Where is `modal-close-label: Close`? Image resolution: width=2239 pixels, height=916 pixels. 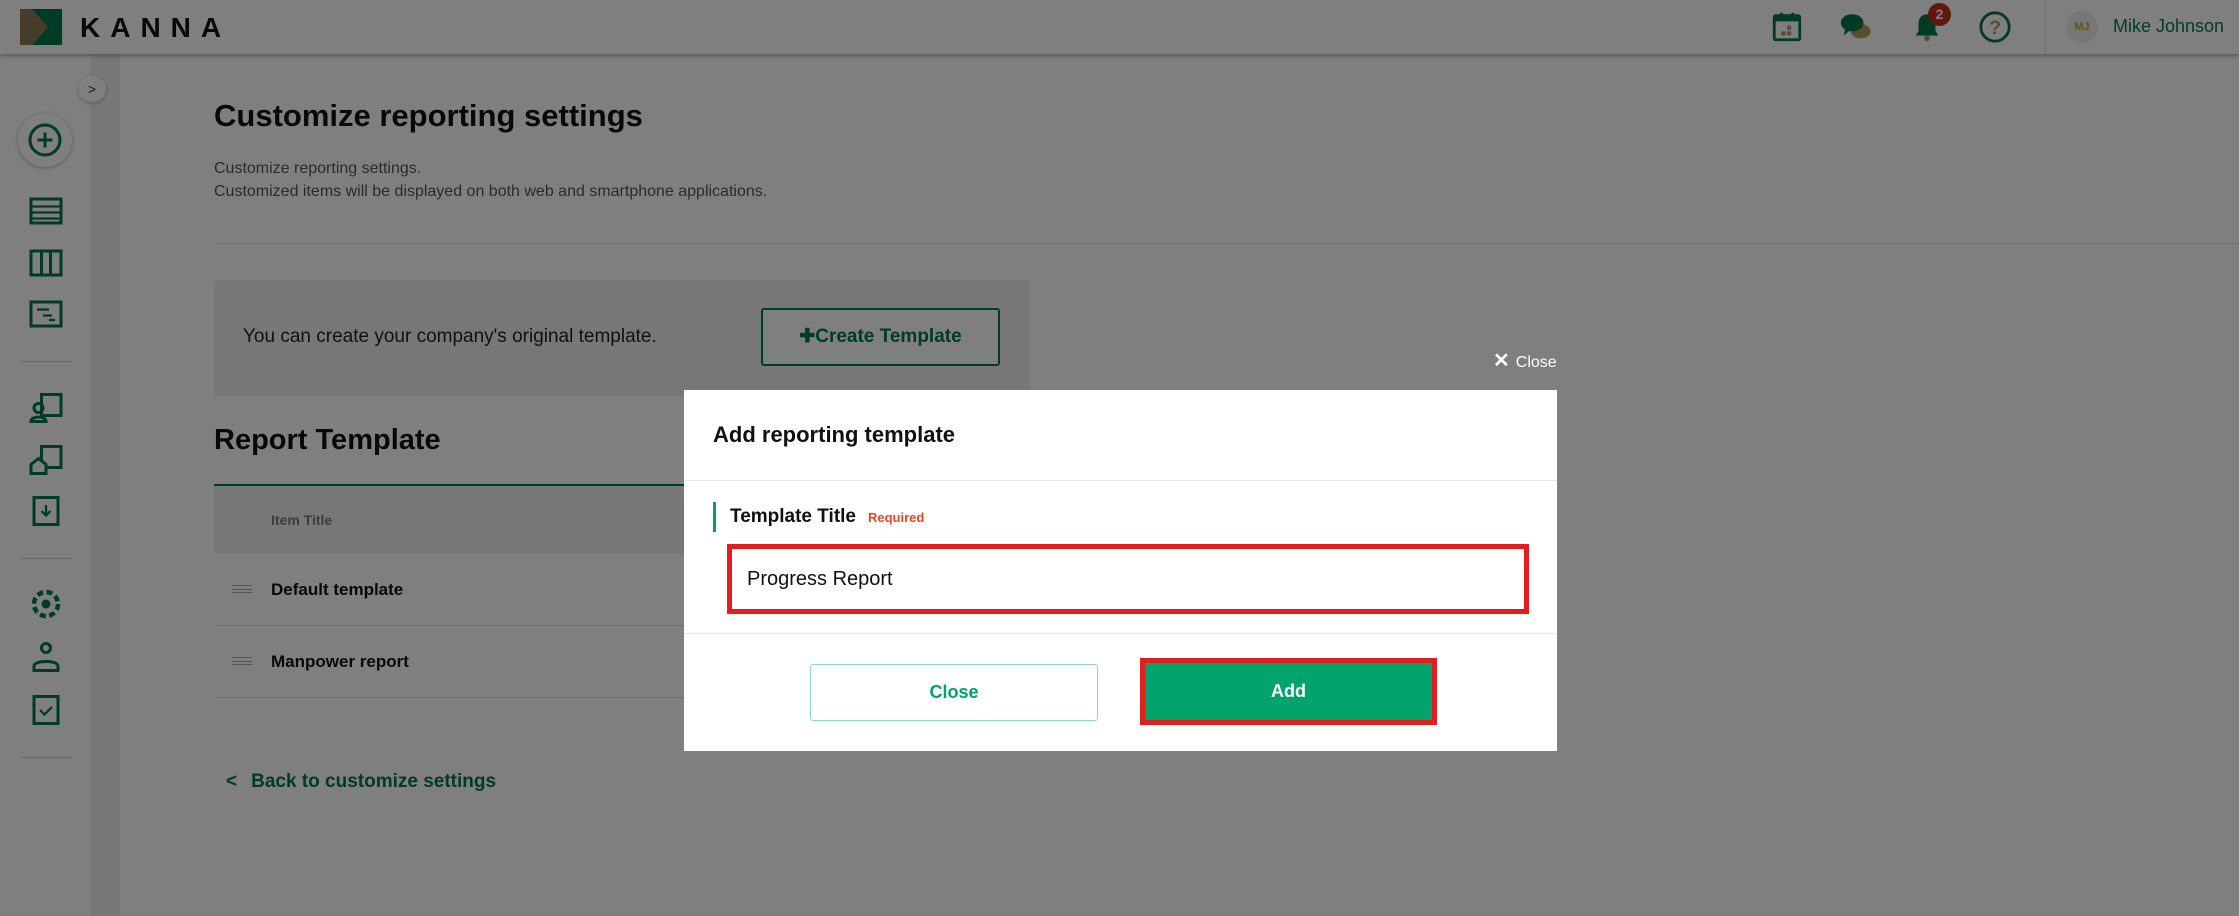 modal-close-label: Close is located at coordinates (1536, 362).